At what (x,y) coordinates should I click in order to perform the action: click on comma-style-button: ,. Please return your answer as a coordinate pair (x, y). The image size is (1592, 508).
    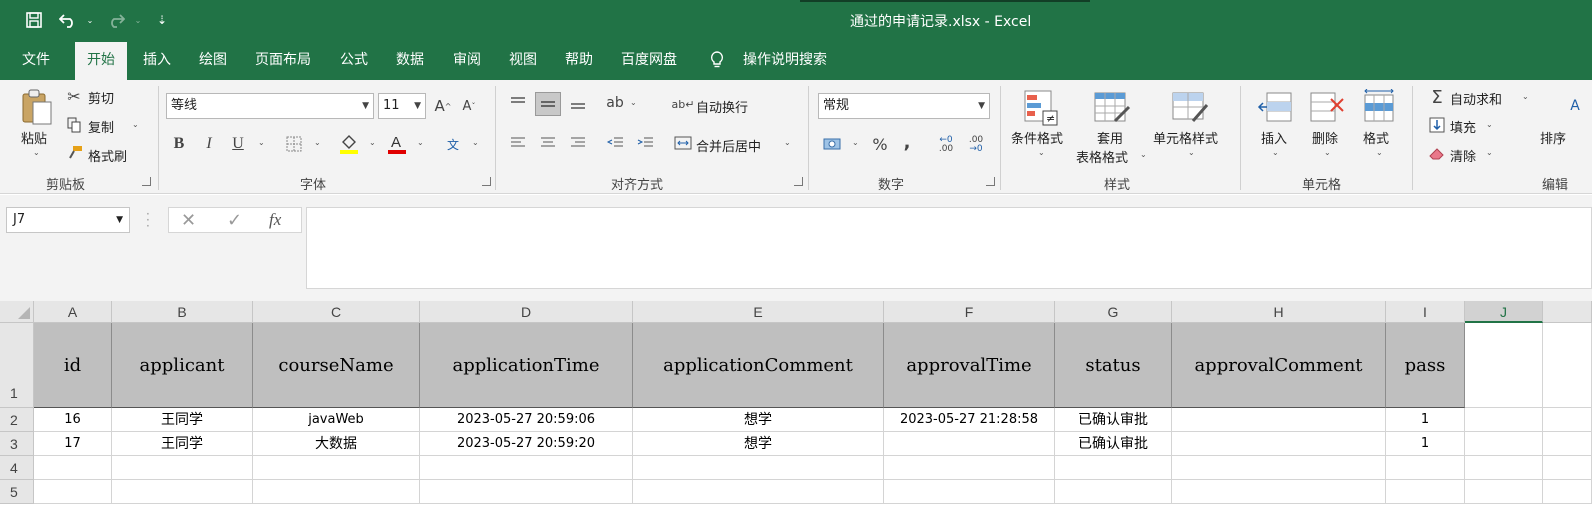
    Looking at the image, I should click on (907, 142).